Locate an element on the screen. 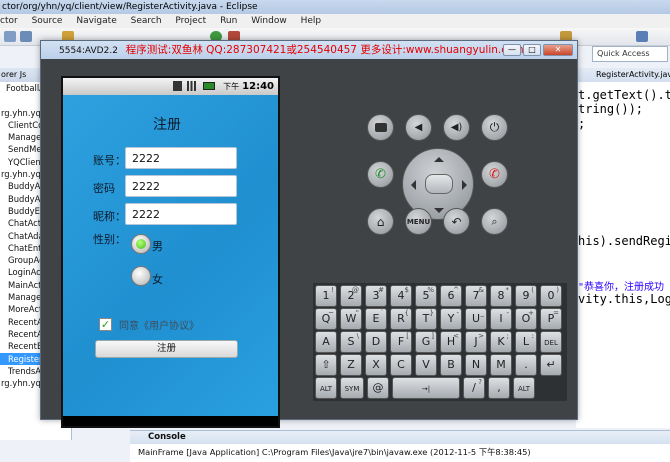  key: W " is located at coordinates (351, 319).